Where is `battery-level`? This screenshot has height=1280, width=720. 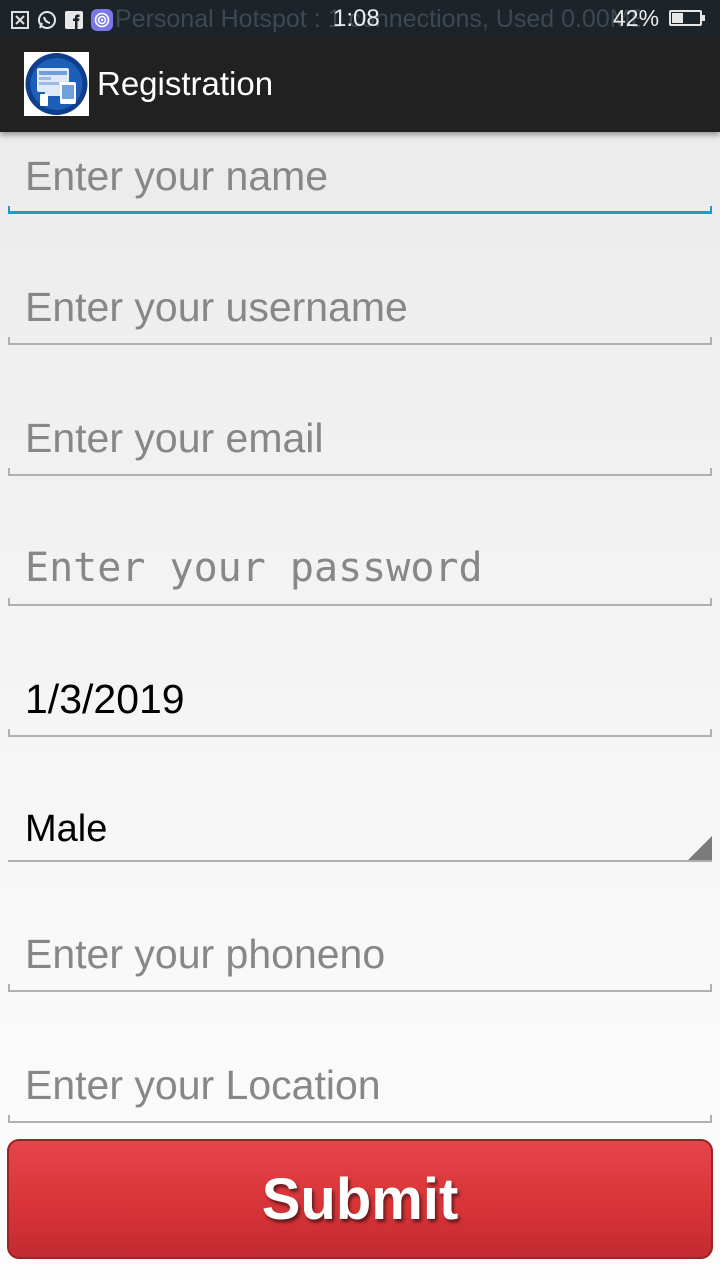 battery-level is located at coordinates (677, 18).